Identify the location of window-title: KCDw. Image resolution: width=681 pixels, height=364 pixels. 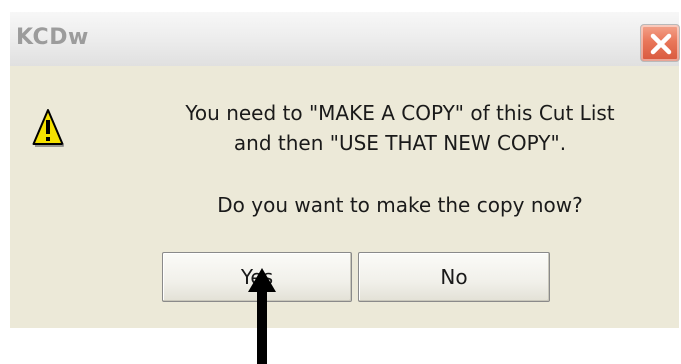
(52, 37).